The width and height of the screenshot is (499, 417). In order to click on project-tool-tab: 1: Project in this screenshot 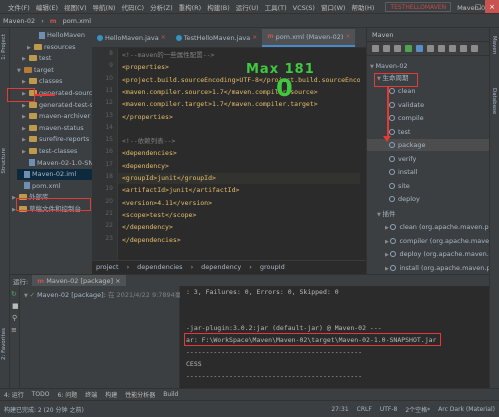, I will do `click(4, 47)`.